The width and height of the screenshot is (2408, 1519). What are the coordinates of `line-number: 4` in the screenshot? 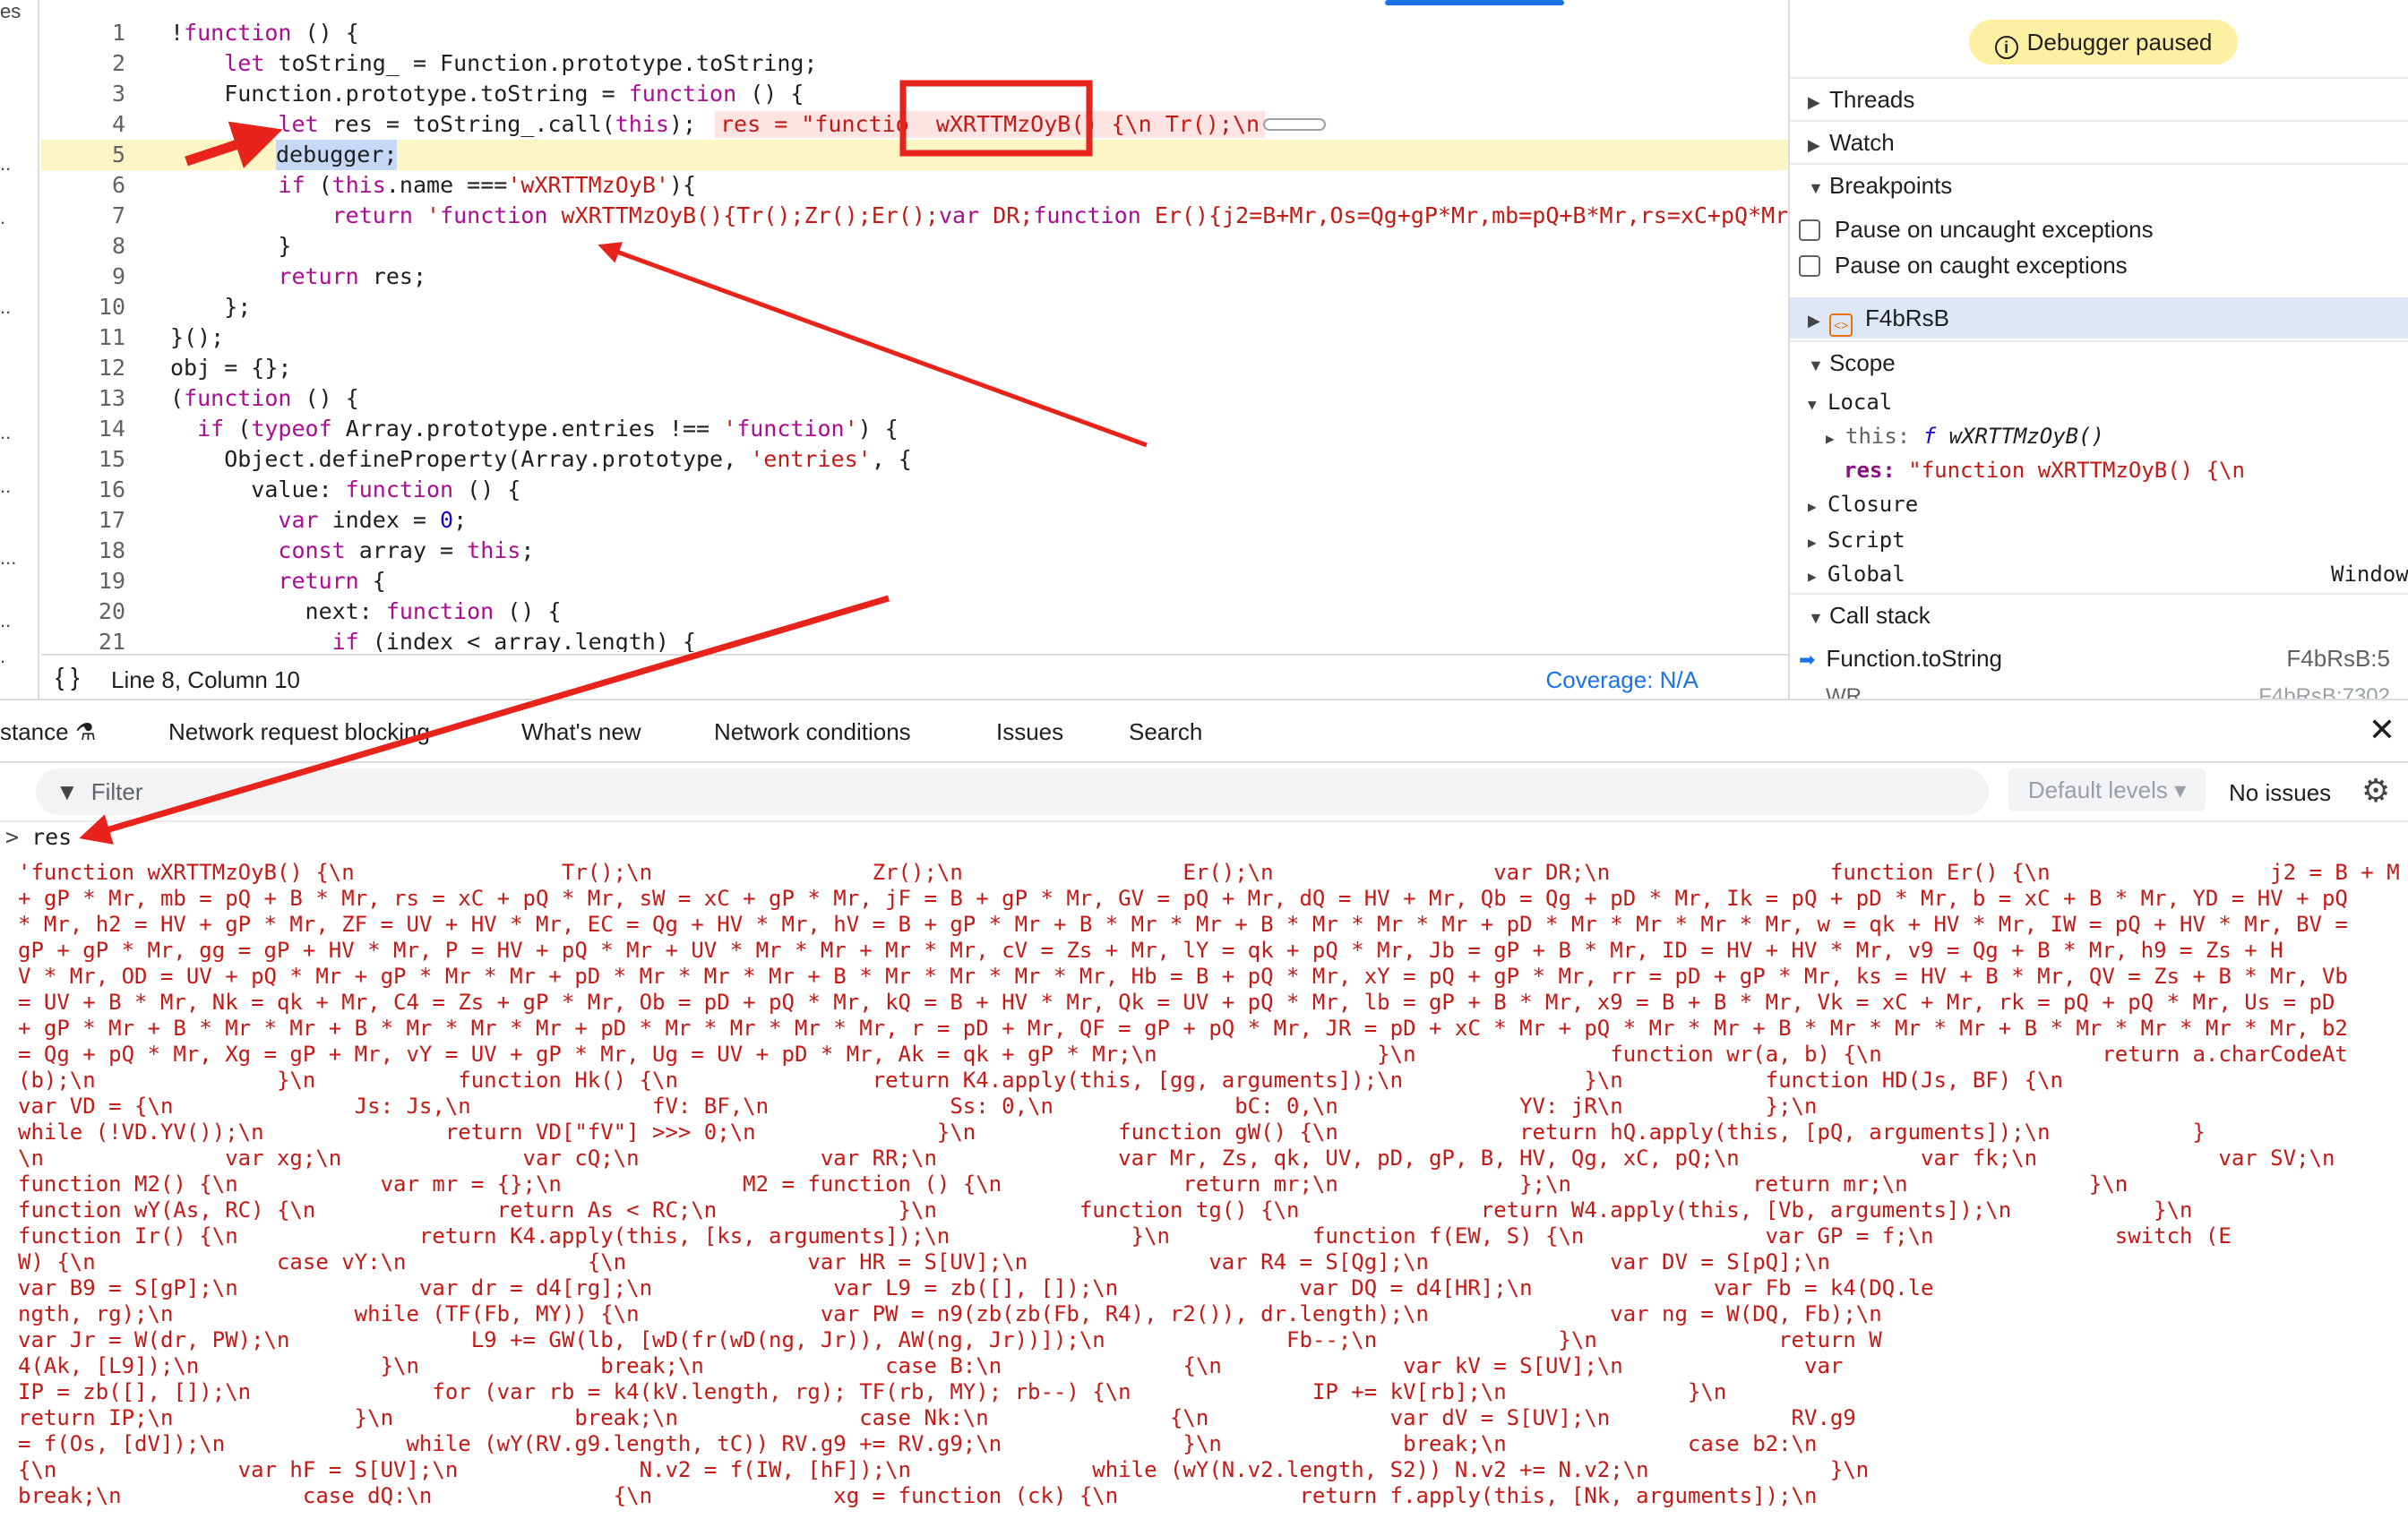 It's located at (83, 125).